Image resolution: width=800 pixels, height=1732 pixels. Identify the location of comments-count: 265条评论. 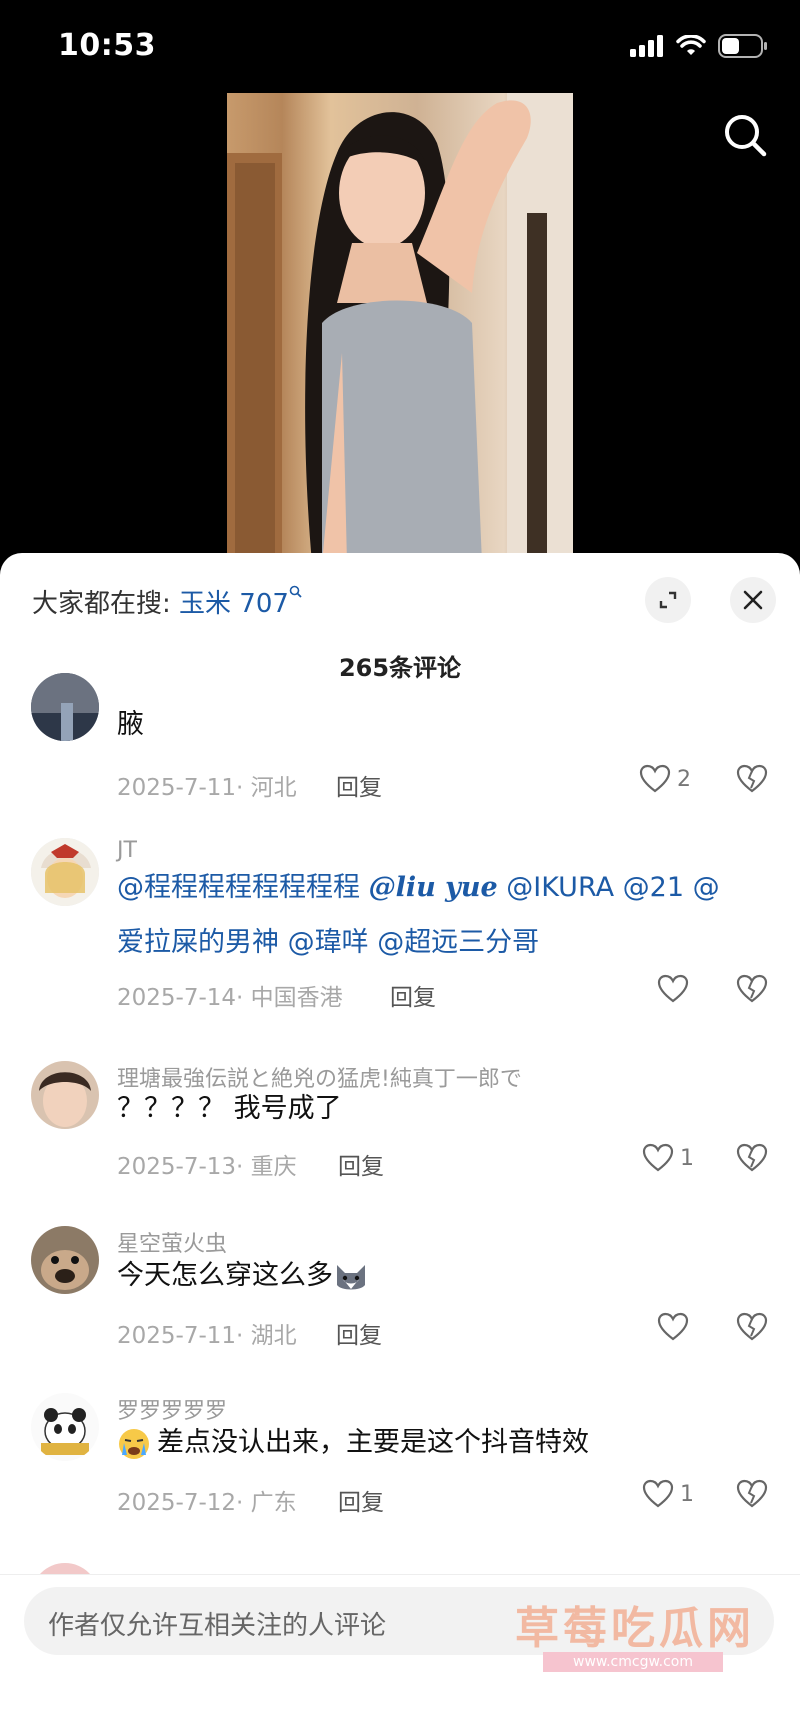
(400, 668).